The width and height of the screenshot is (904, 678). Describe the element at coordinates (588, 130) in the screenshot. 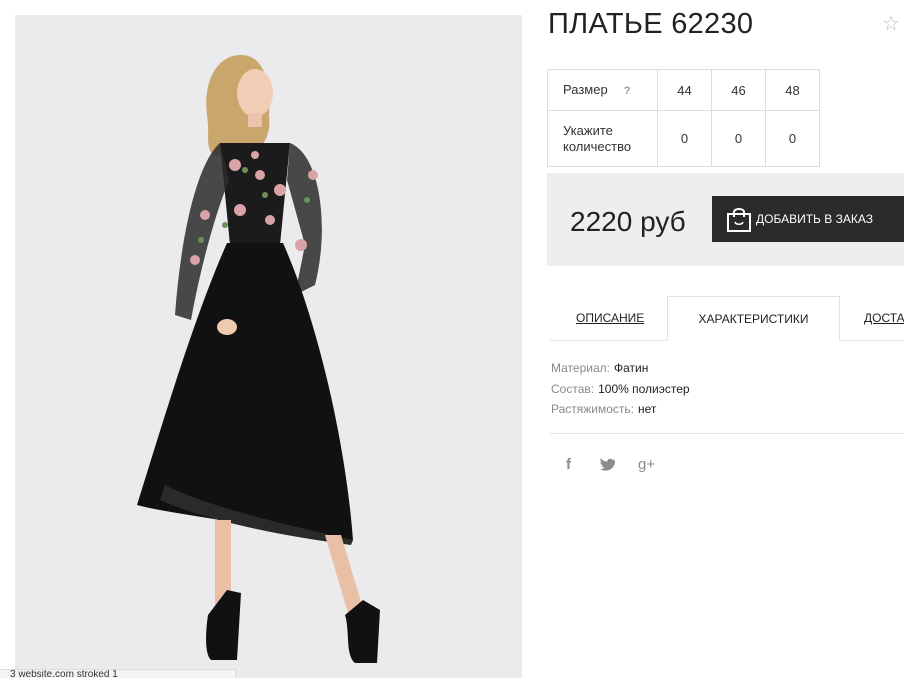

I see `quantity-label-line1: Укажите` at that location.